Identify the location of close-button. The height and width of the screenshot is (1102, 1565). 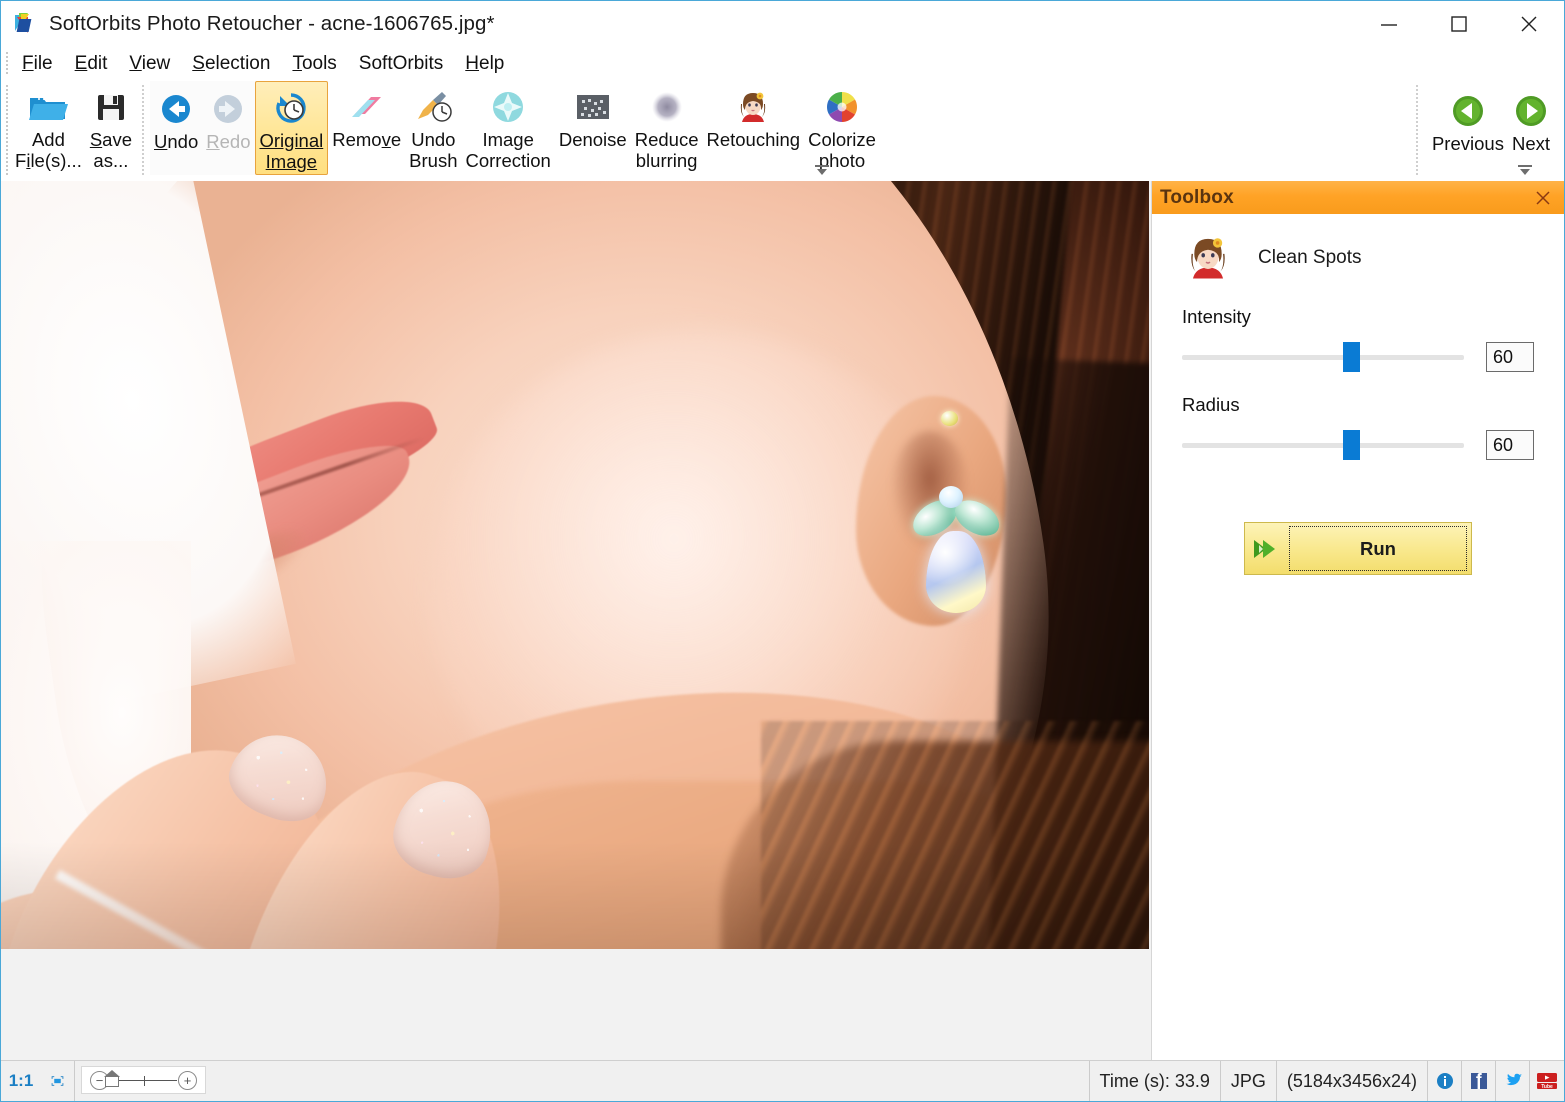
(1529, 24).